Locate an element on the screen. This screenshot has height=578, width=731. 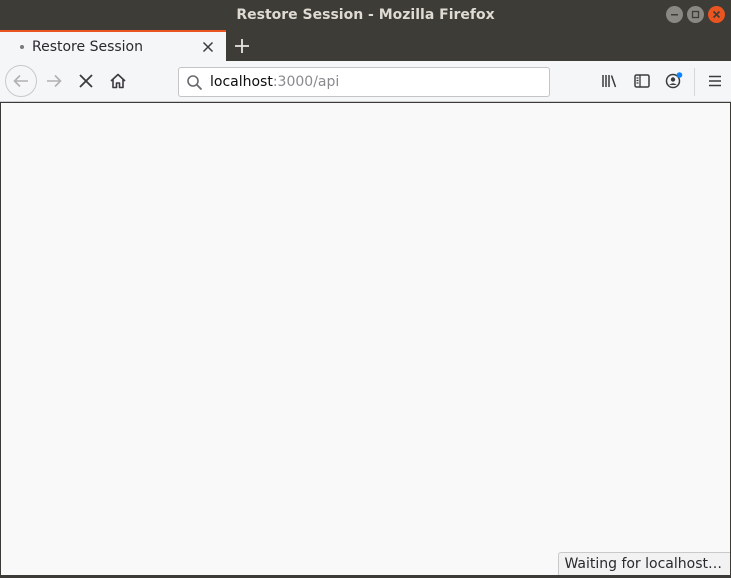
minimize-icon is located at coordinates (674, 15).